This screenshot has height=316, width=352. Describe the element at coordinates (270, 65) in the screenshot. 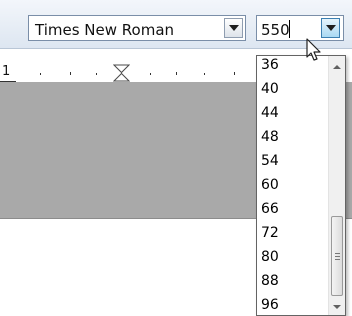

I see `list-item: 36` at that location.